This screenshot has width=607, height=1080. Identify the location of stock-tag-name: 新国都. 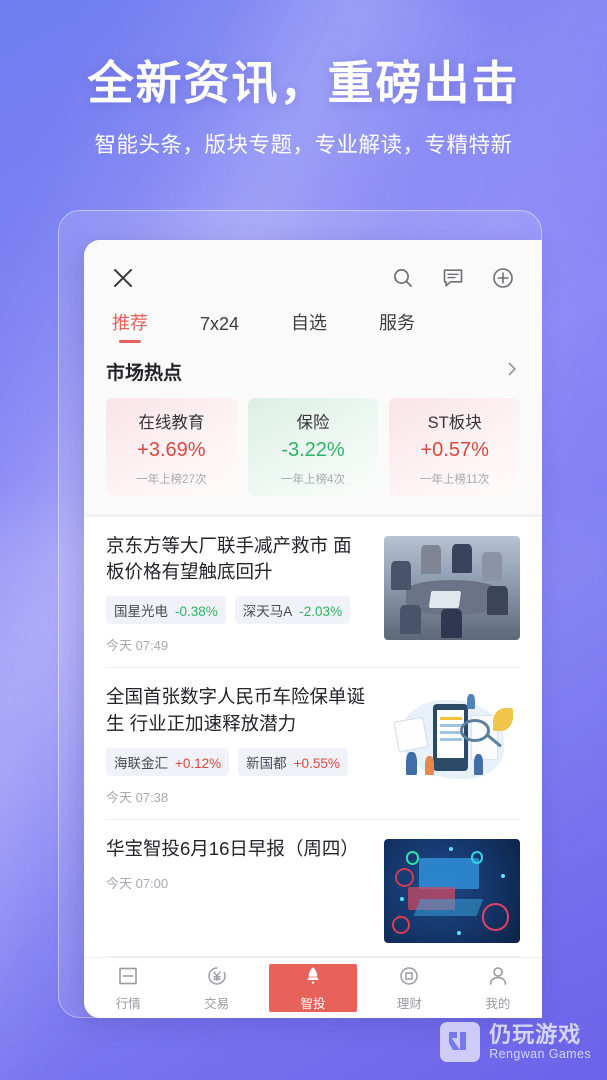
(266, 763).